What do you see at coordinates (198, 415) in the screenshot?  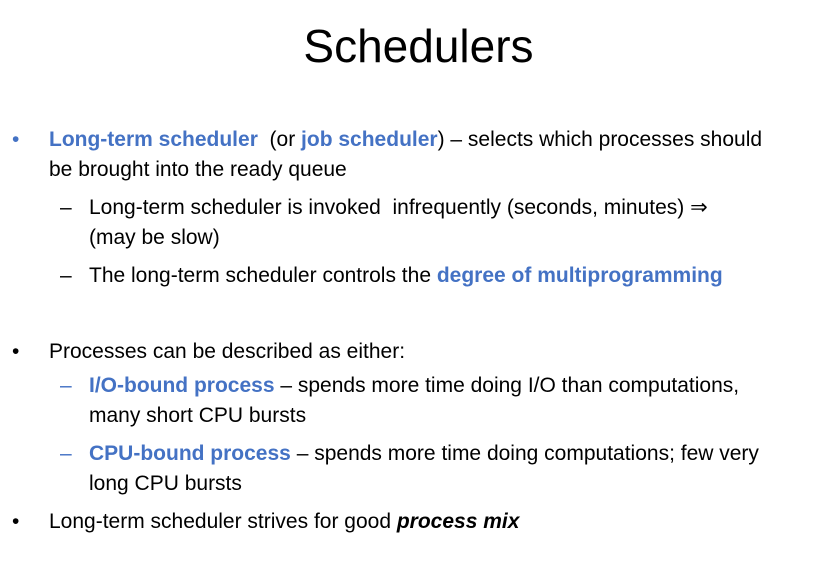 I see `sub-bullet-continuation: many short CPU bursts` at bounding box center [198, 415].